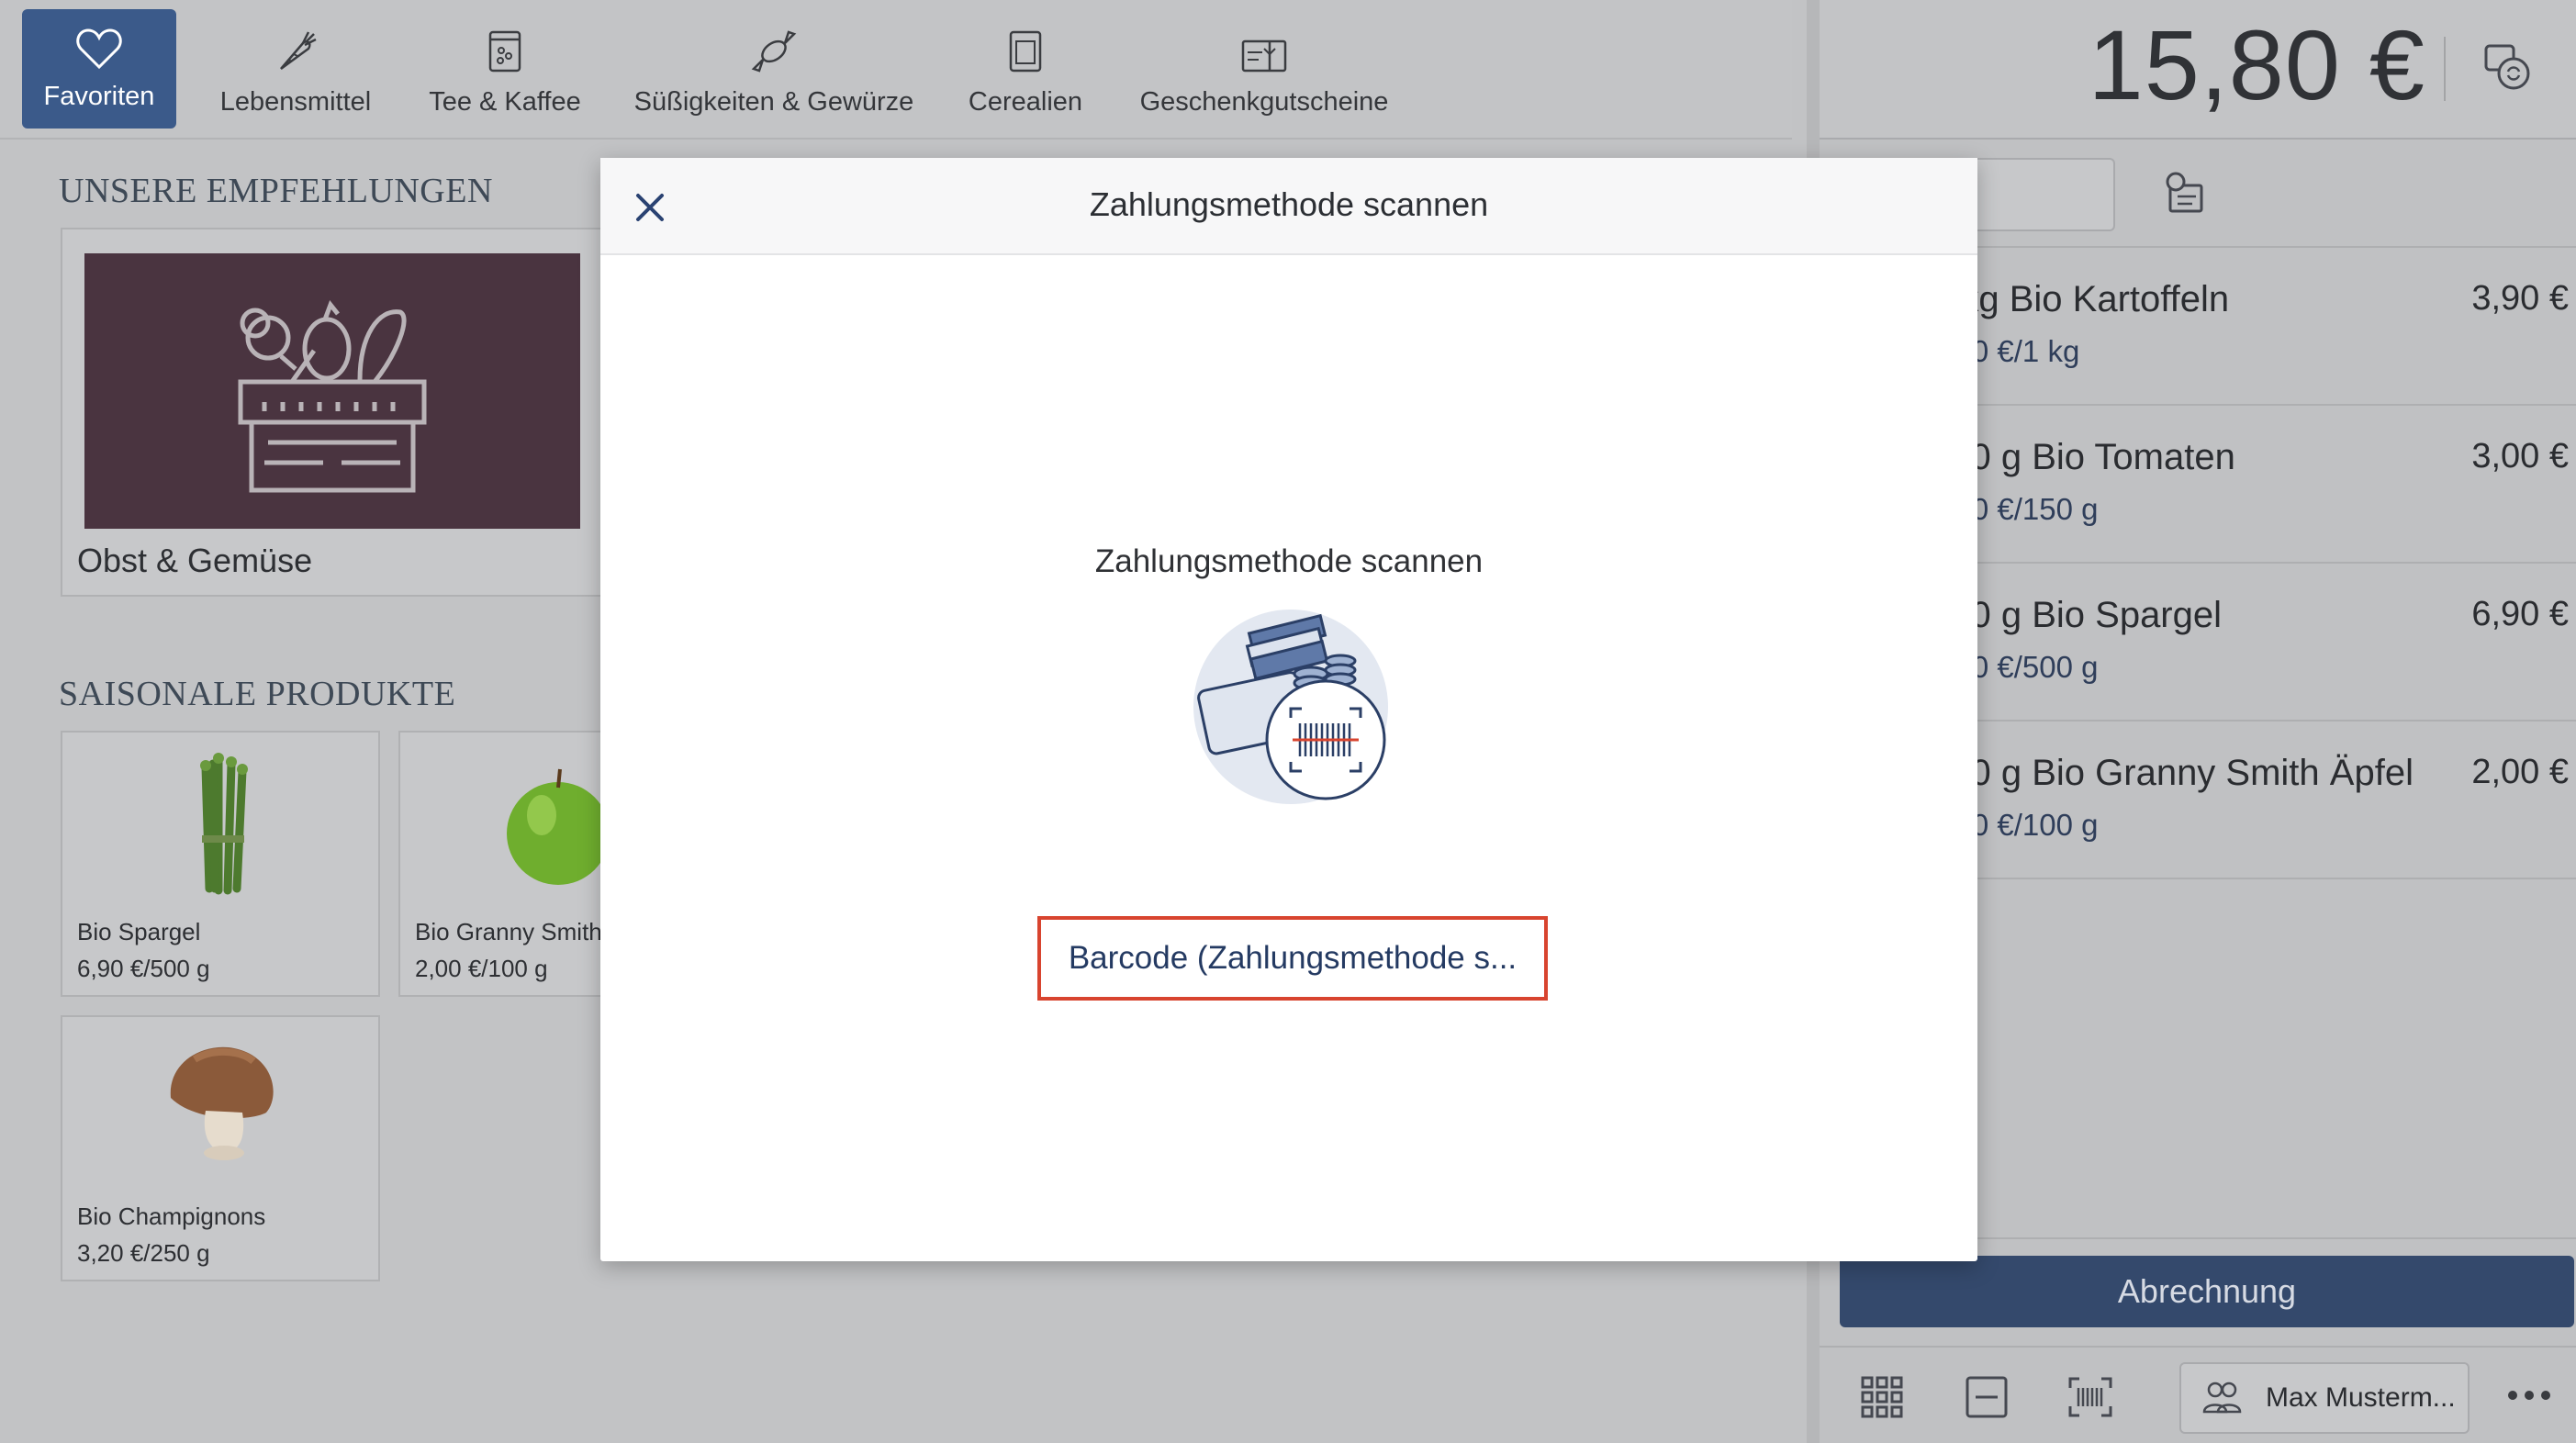  I want to click on line-item-price: 3,90 €, so click(2520, 298).